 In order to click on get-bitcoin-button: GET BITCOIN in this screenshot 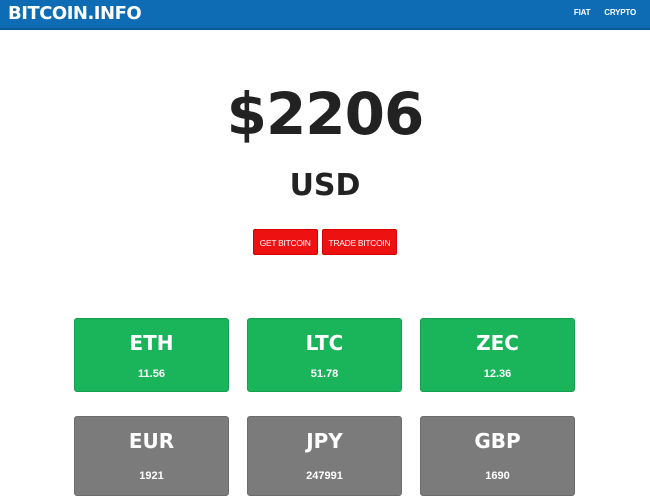, I will do `click(285, 242)`.